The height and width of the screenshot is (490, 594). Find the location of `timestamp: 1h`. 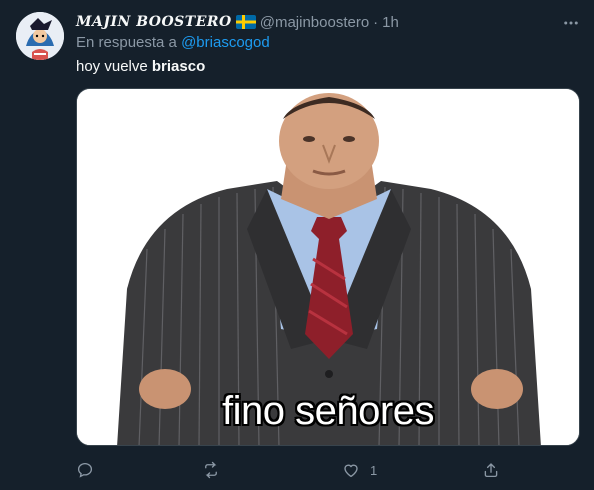

timestamp: 1h is located at coordinates (390, 22).